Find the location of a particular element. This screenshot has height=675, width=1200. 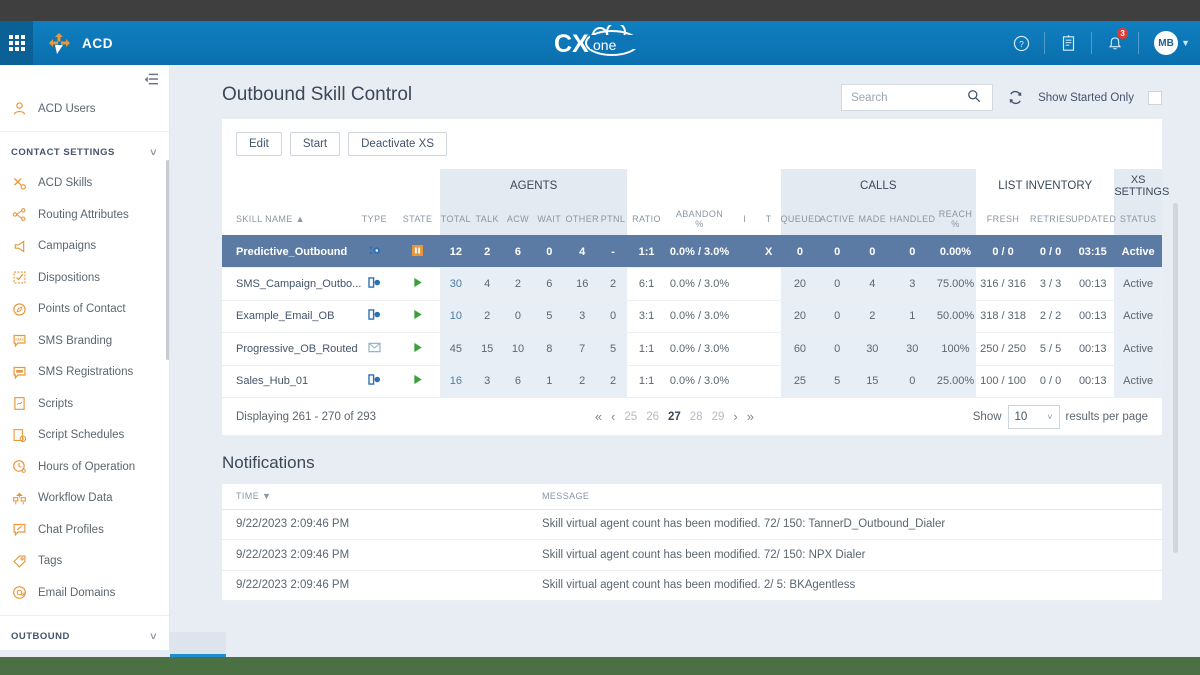

sidebar-group-contact-settings: CONTACT SETTINGS ˅ is located at coordinates (84, 153).